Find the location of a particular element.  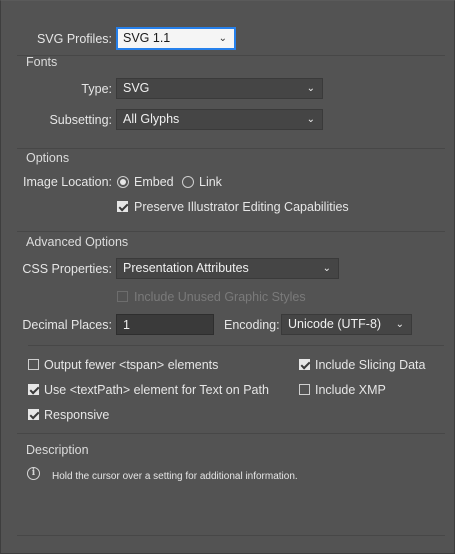

fewer-tspan-label: Output fewer <tspan> elements is located at coordinates (131, 365).